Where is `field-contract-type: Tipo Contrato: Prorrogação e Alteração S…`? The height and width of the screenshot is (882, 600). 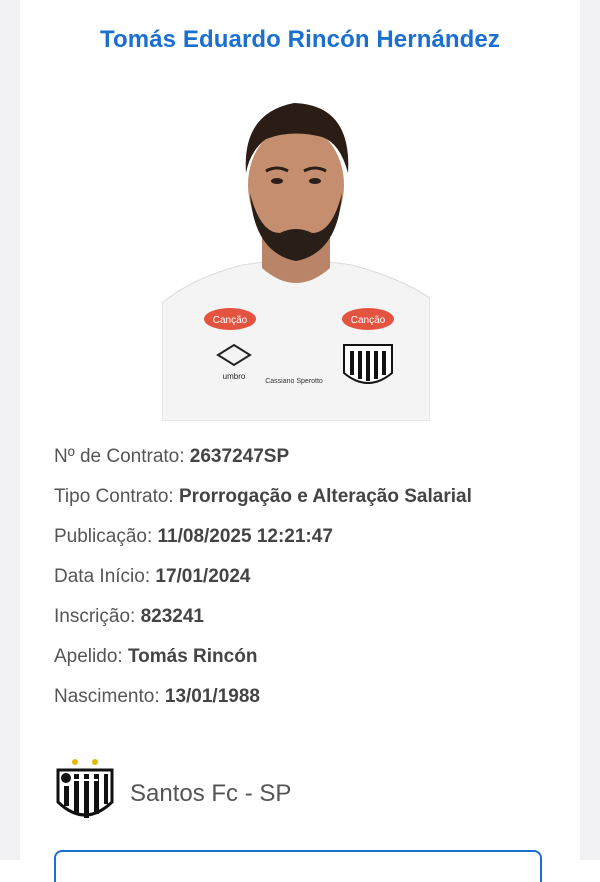 field-contract-type: Tipo Contrato: Prorrogação e Alteração S… is located at coordinates (263, 504).